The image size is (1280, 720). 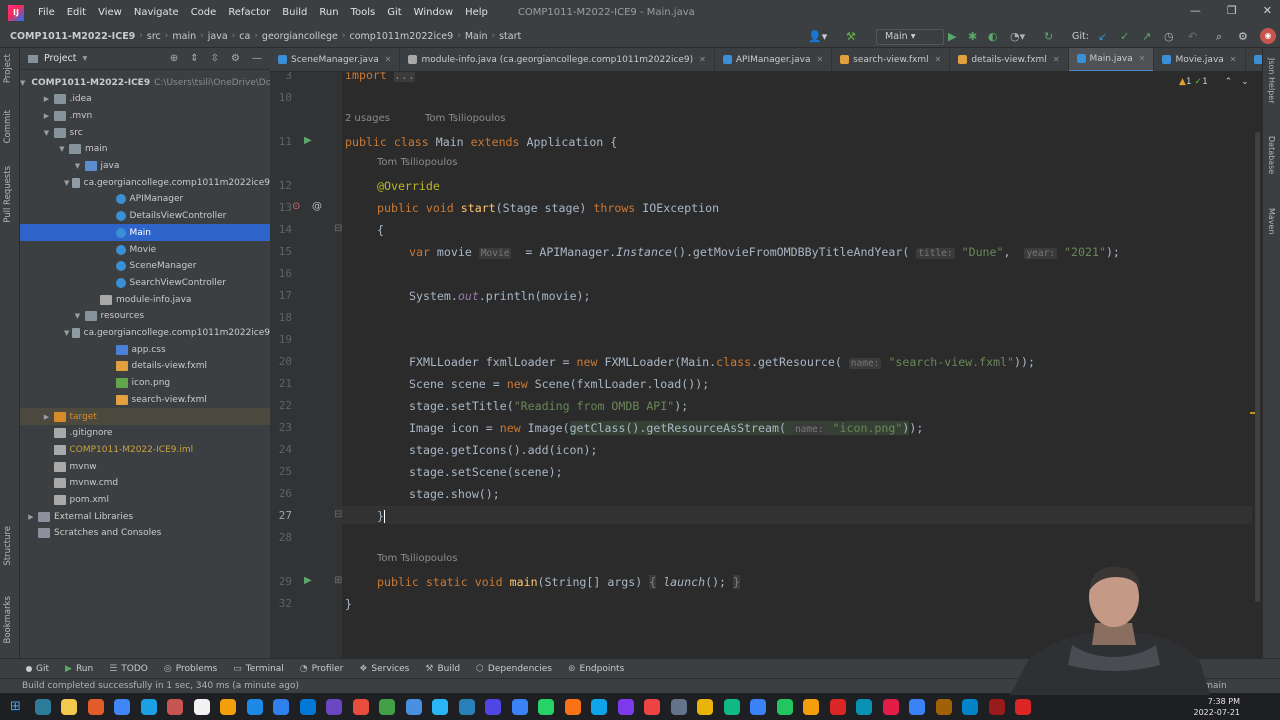 I want to click on menu-help: Help, so click(x=476, y=12).